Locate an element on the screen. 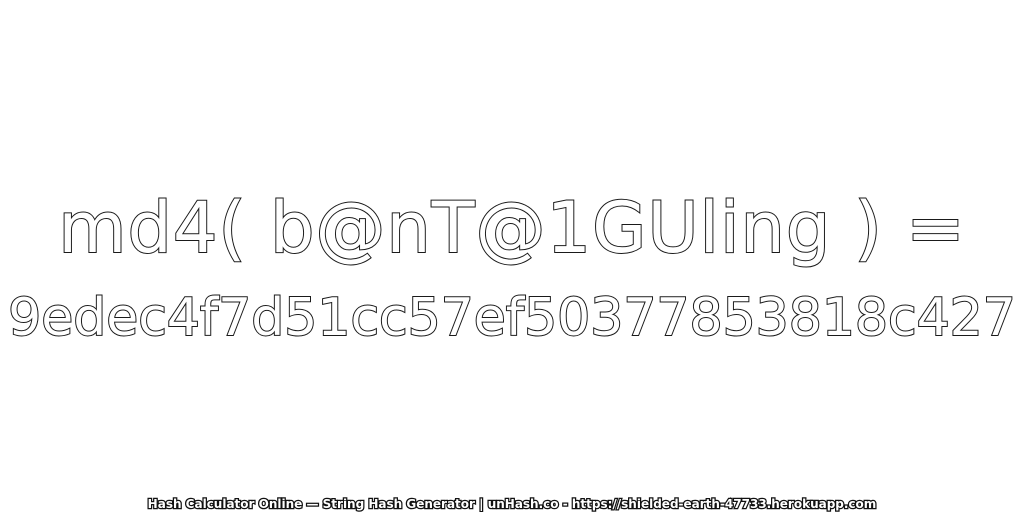  hash-expression: md4( b@nT@1GUling ) = is located at coordinates (511, 228).